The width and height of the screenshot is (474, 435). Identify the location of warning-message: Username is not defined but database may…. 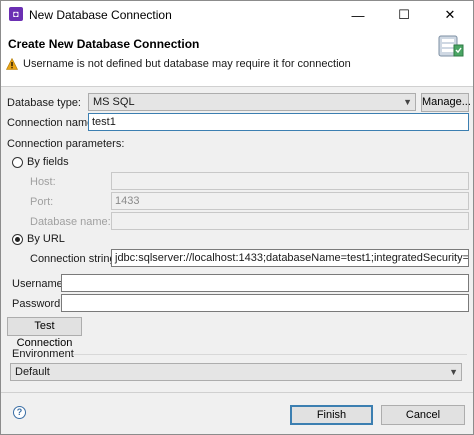
(187, 64).